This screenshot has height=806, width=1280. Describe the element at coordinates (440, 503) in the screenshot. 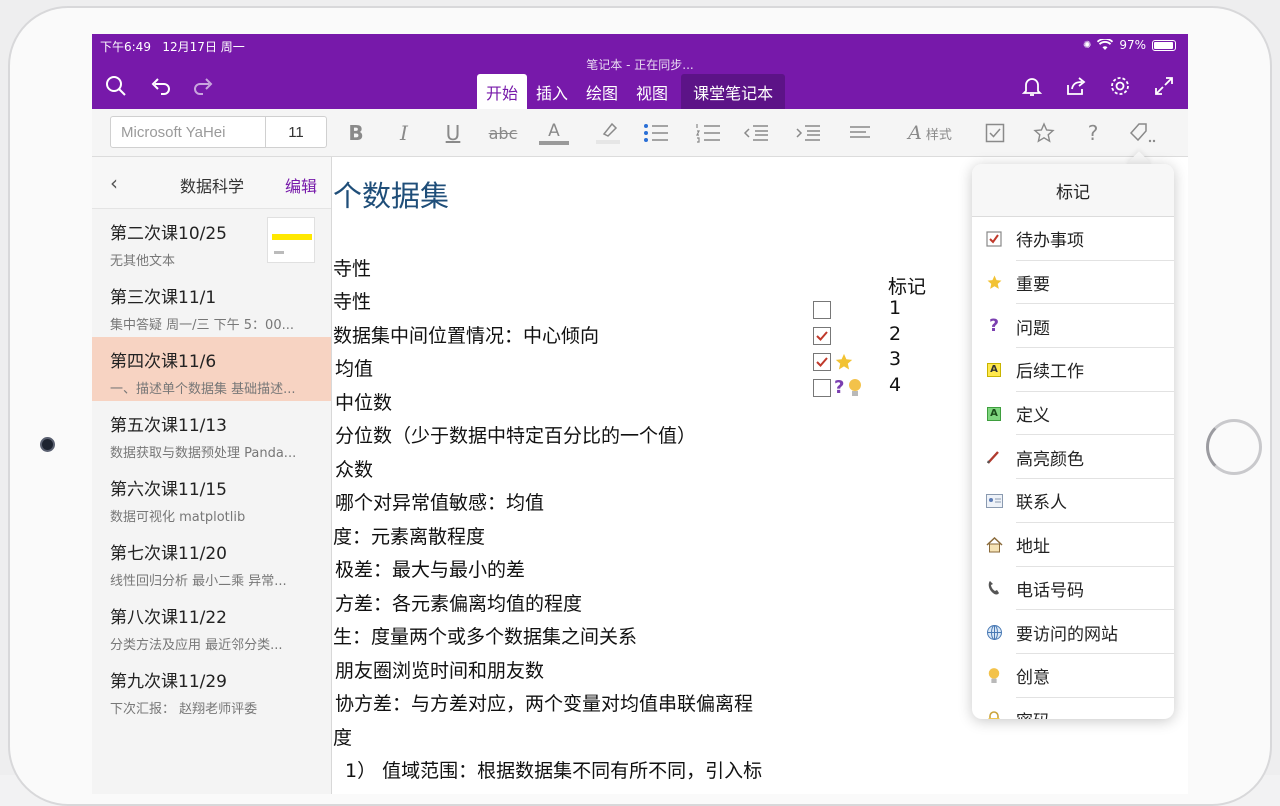

I see `note-line: 哪个对异常值敏感：均值` at that location.